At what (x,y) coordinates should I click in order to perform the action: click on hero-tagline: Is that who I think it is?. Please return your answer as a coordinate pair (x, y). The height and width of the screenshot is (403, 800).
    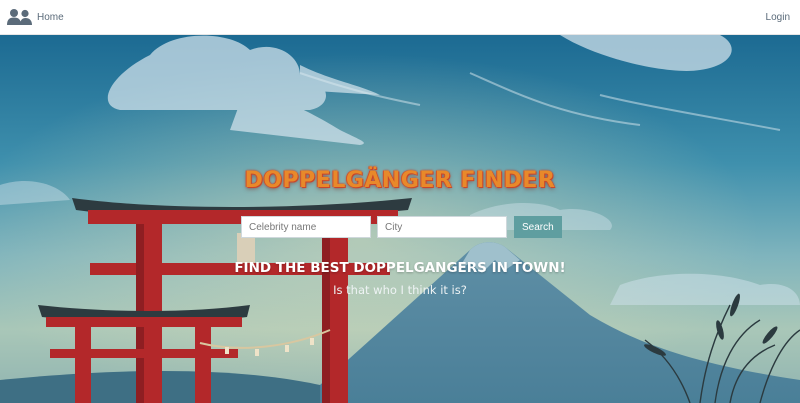
    Looking at the image, I should click on (400, 290).